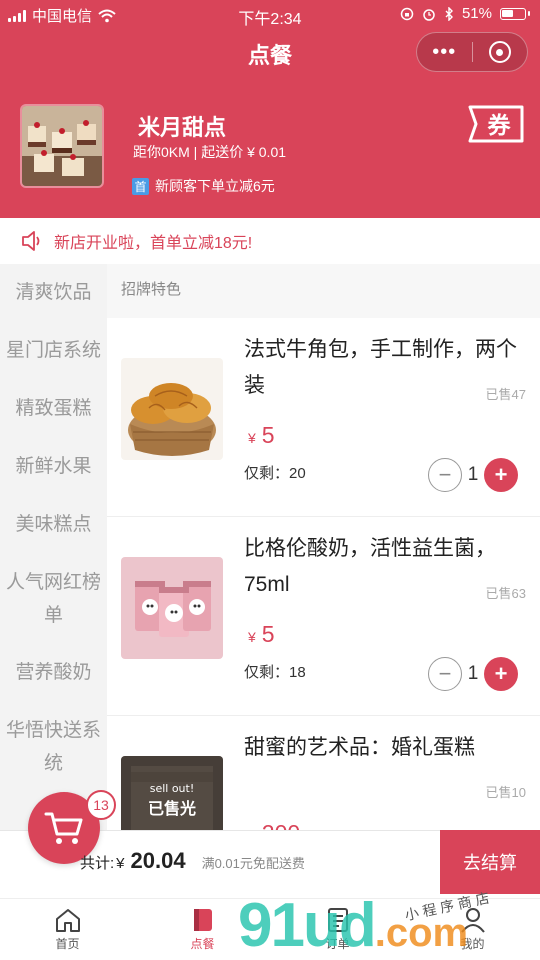  I want to click on coupon-button: 券, so click(496, 126).